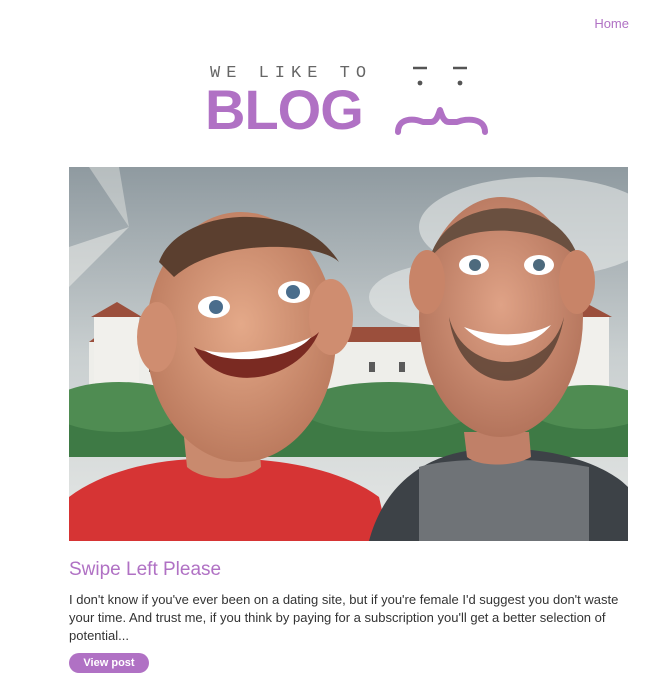 This screenshot has height=685, width=669. What do you see at coordinates (145, 570) in the screenshot?
I see `post-title: Swipe Left Please` at bounding box center [145, 570].